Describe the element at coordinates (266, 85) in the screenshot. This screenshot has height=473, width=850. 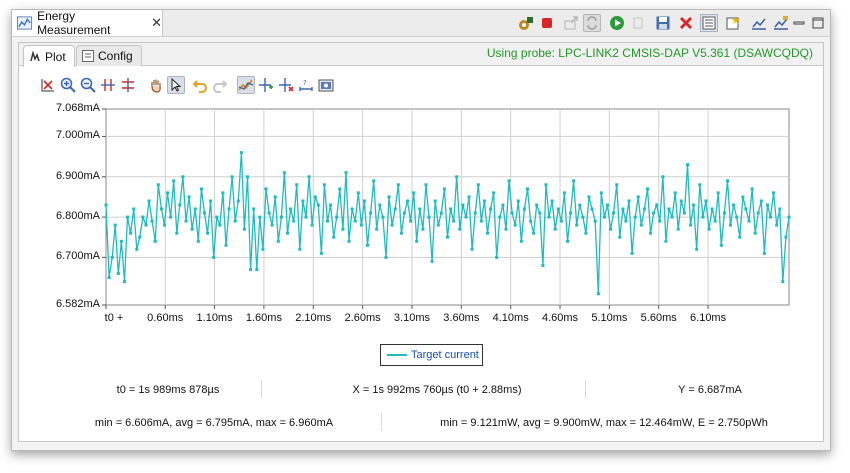
I see `add-marker-icon` at that location.